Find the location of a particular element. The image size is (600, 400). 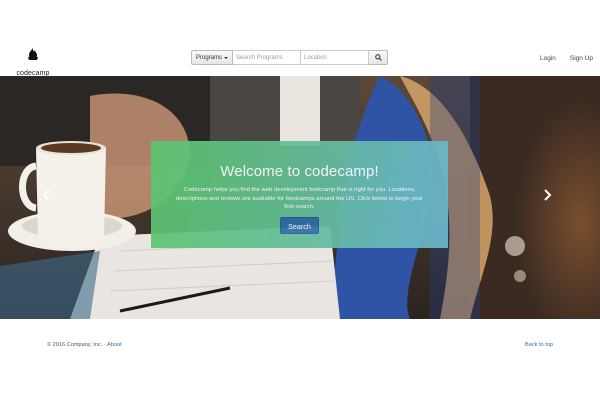

login-link: Login is located at coordinates (548, 58).